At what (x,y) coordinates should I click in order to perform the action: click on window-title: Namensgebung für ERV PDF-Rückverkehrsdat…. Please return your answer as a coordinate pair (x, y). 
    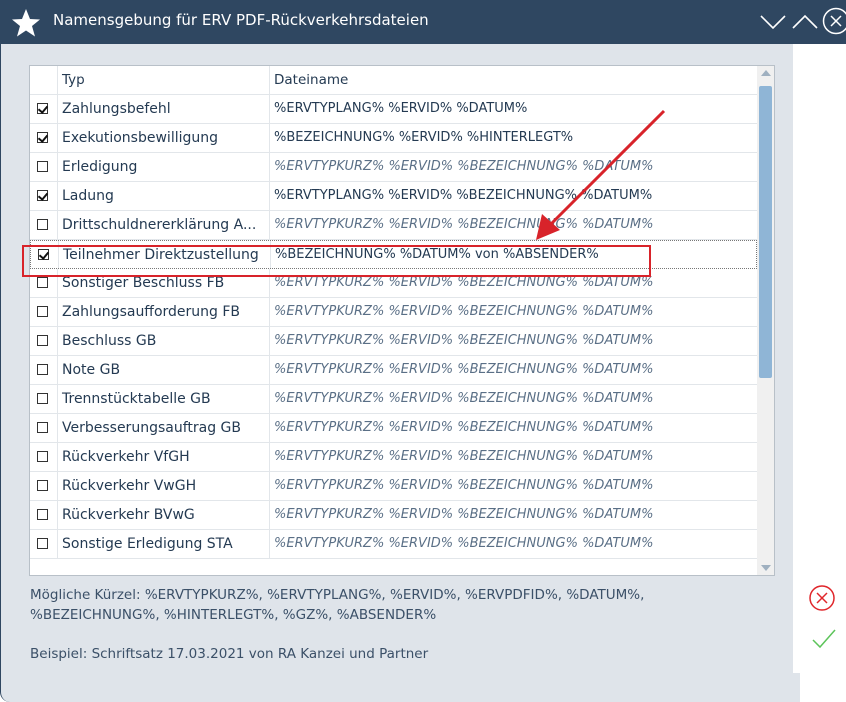
    Looking at the image, I should click on (241, 20).